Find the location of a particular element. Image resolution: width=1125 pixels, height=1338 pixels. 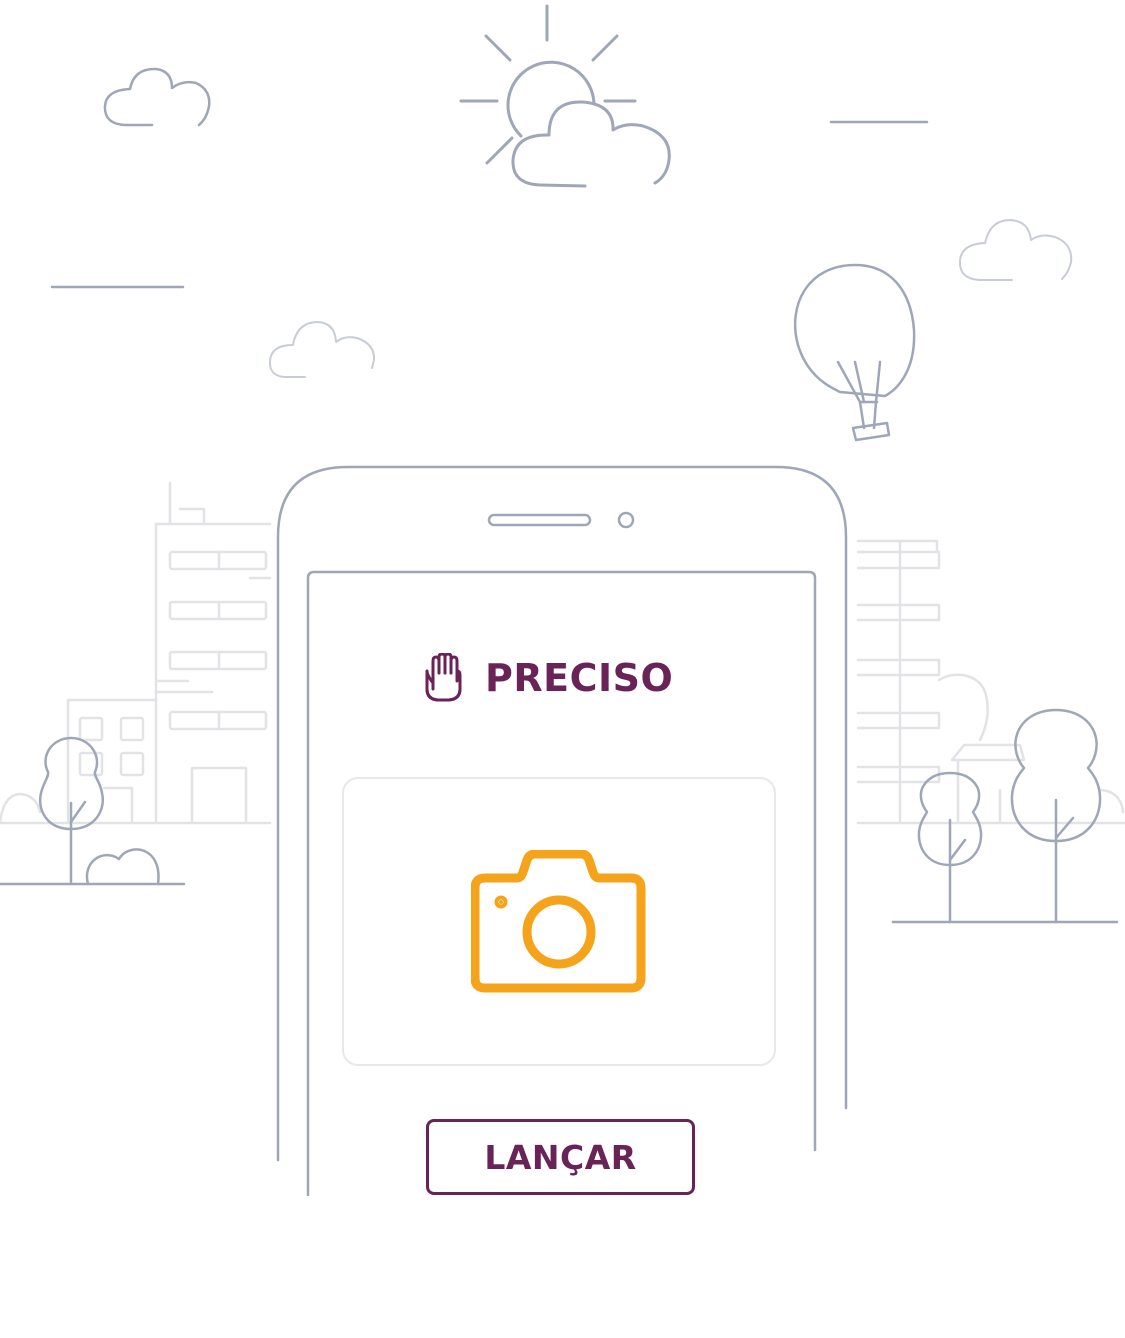

camera-icon is located at coordinates (558, 920).